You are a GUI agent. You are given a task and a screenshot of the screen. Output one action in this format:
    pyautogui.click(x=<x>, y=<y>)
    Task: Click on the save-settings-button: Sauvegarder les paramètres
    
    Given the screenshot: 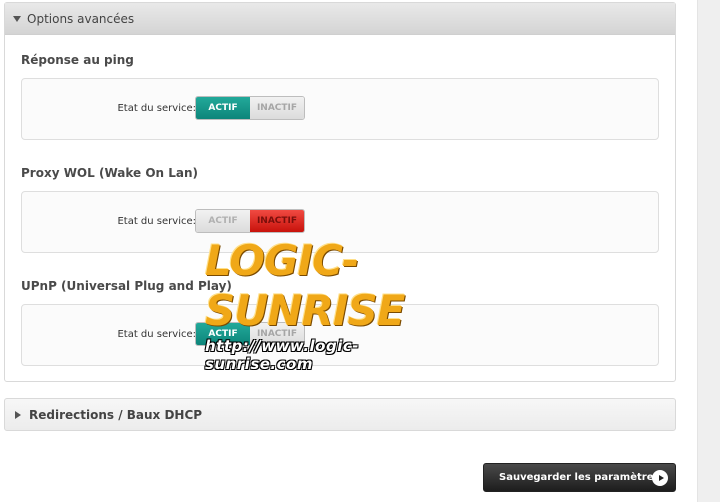 What is the action you would take?
    pyautogui.click(x=579, y=477)
    